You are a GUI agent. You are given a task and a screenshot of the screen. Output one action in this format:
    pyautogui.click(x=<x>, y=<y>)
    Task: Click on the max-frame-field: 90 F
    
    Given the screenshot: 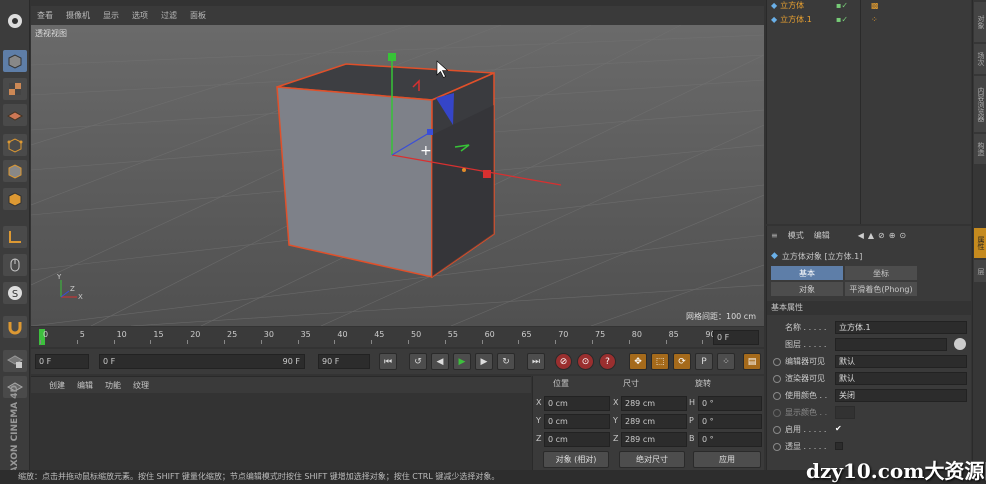 What is the action you would take?
    pyautogui.click(x=344, y=361)
    